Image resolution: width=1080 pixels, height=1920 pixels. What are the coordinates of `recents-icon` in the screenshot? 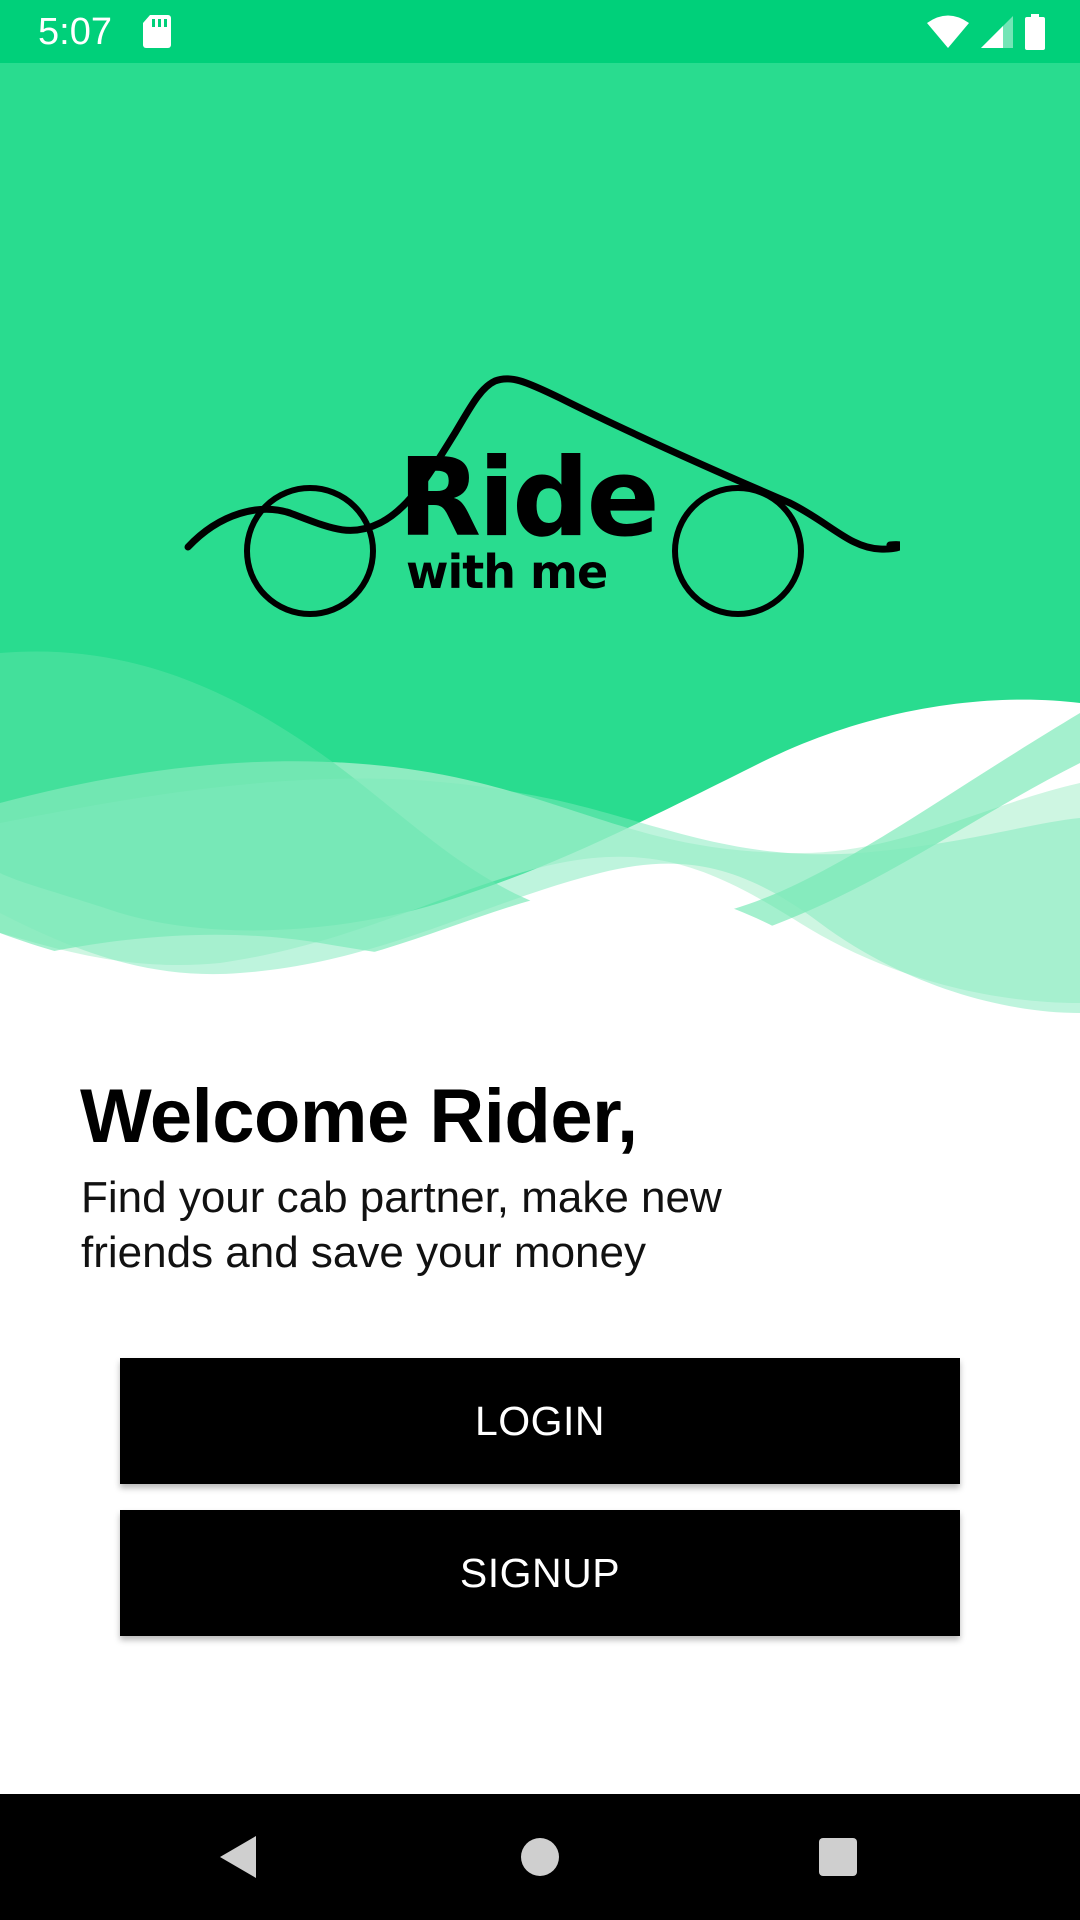 It's located at (838, 1857).